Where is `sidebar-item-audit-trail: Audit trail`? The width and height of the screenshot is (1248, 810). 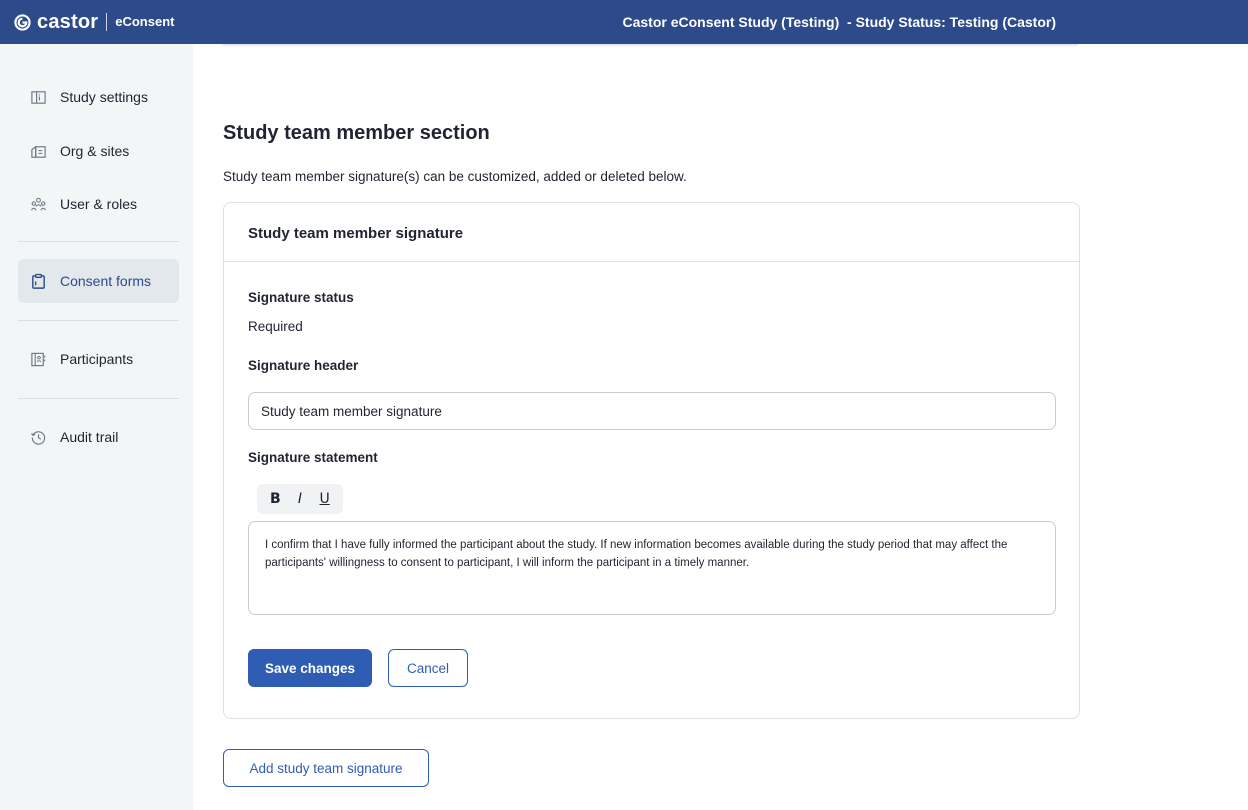 sidebar-item-audit-trail: Audit trail is located at coordinates (98, 437).